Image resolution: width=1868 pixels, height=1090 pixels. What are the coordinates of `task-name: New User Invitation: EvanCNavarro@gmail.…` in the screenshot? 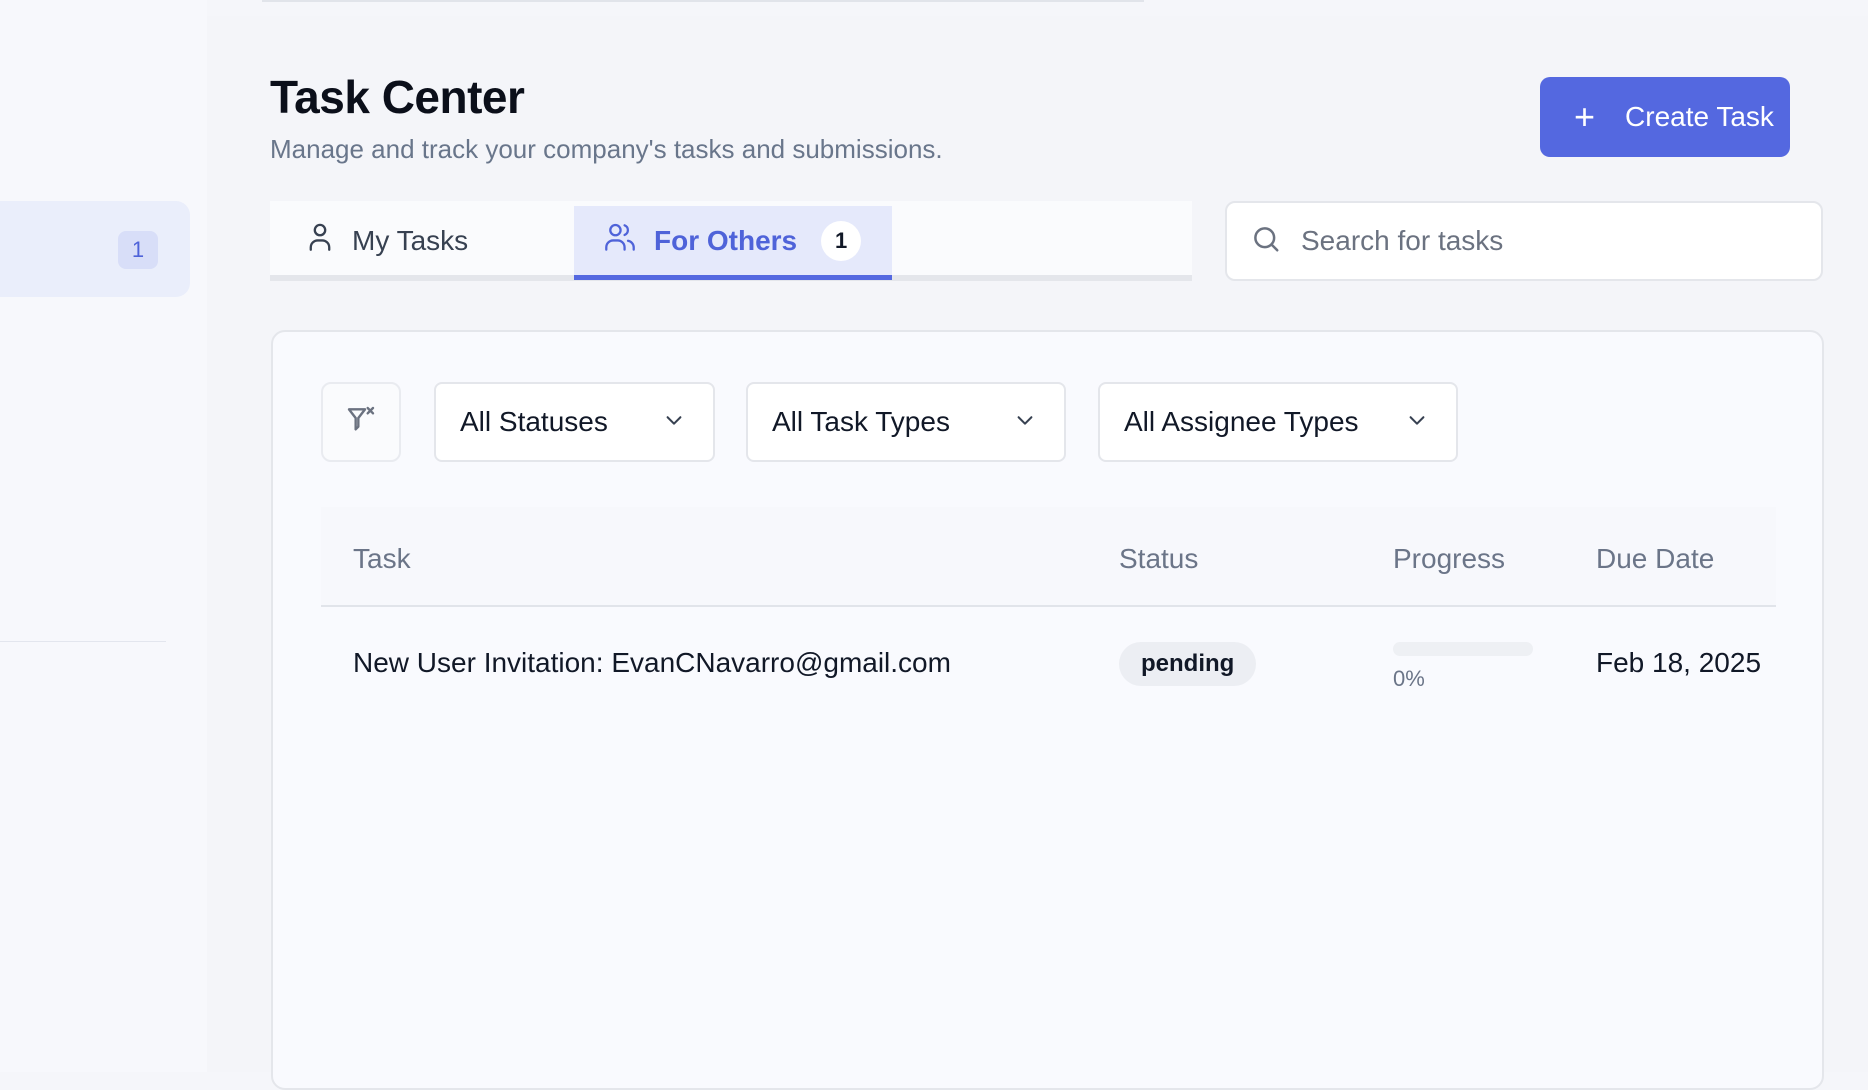 It's located at (652, 662).